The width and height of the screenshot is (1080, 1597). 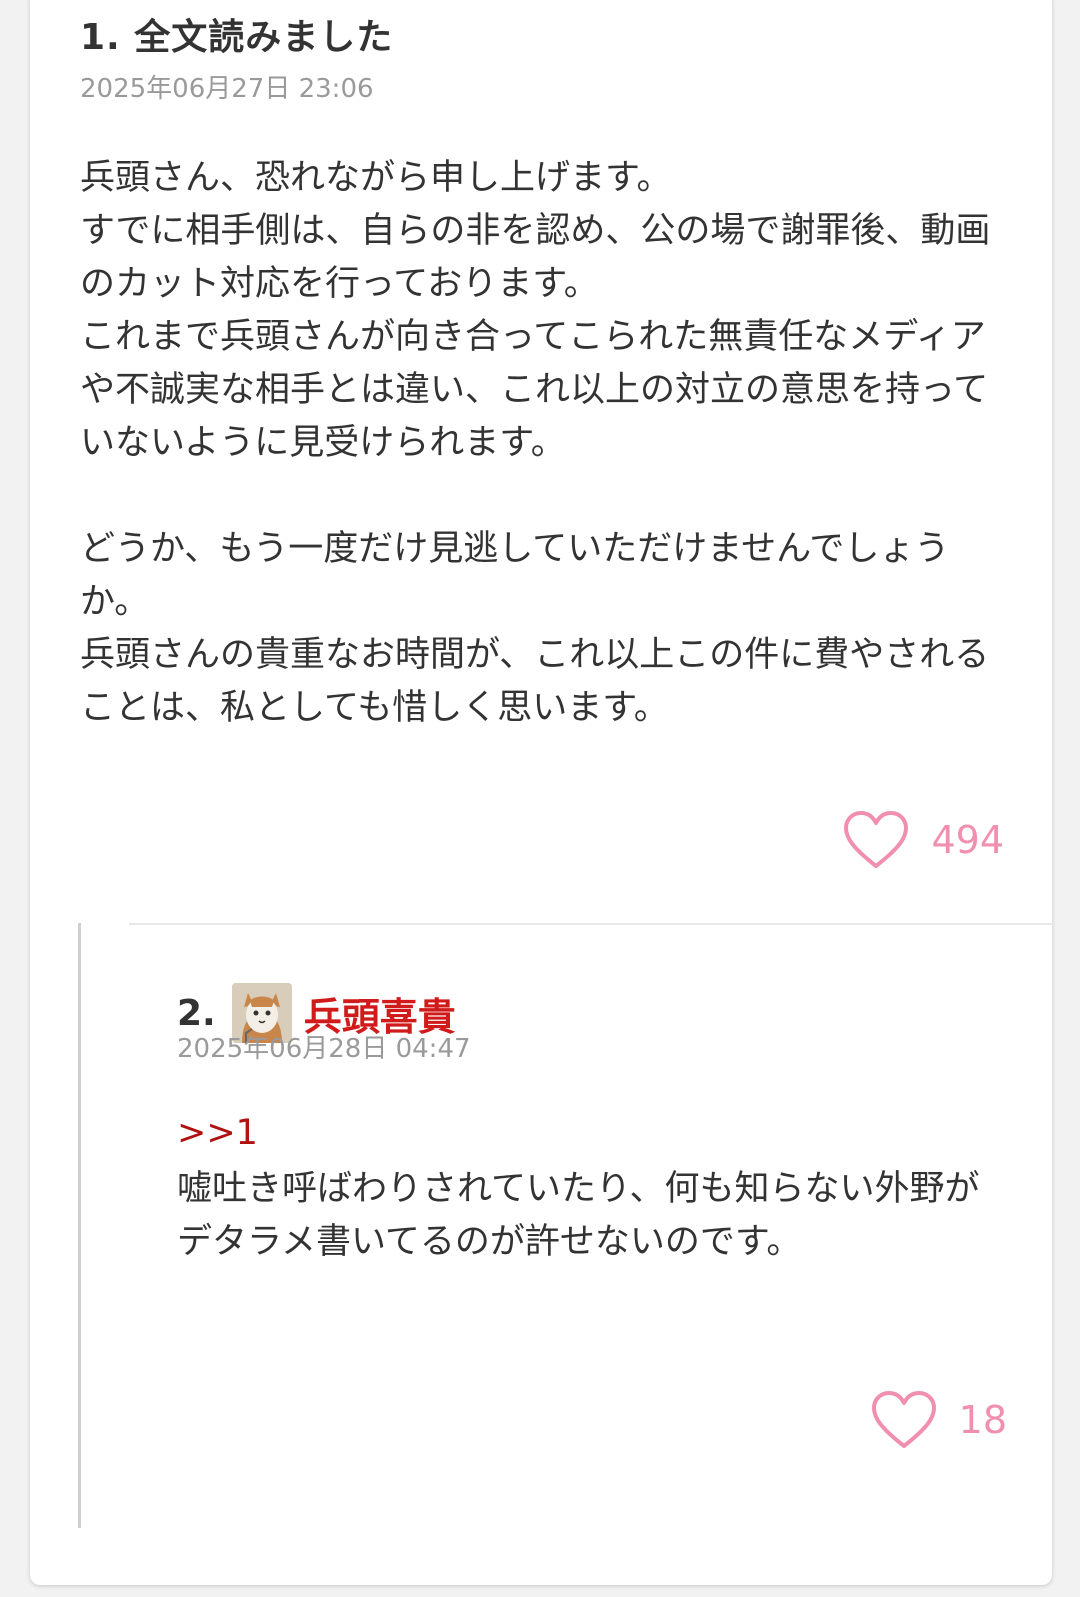 I want to click on comment-title: 1. 全文読みました, so click(x=237, y=37).